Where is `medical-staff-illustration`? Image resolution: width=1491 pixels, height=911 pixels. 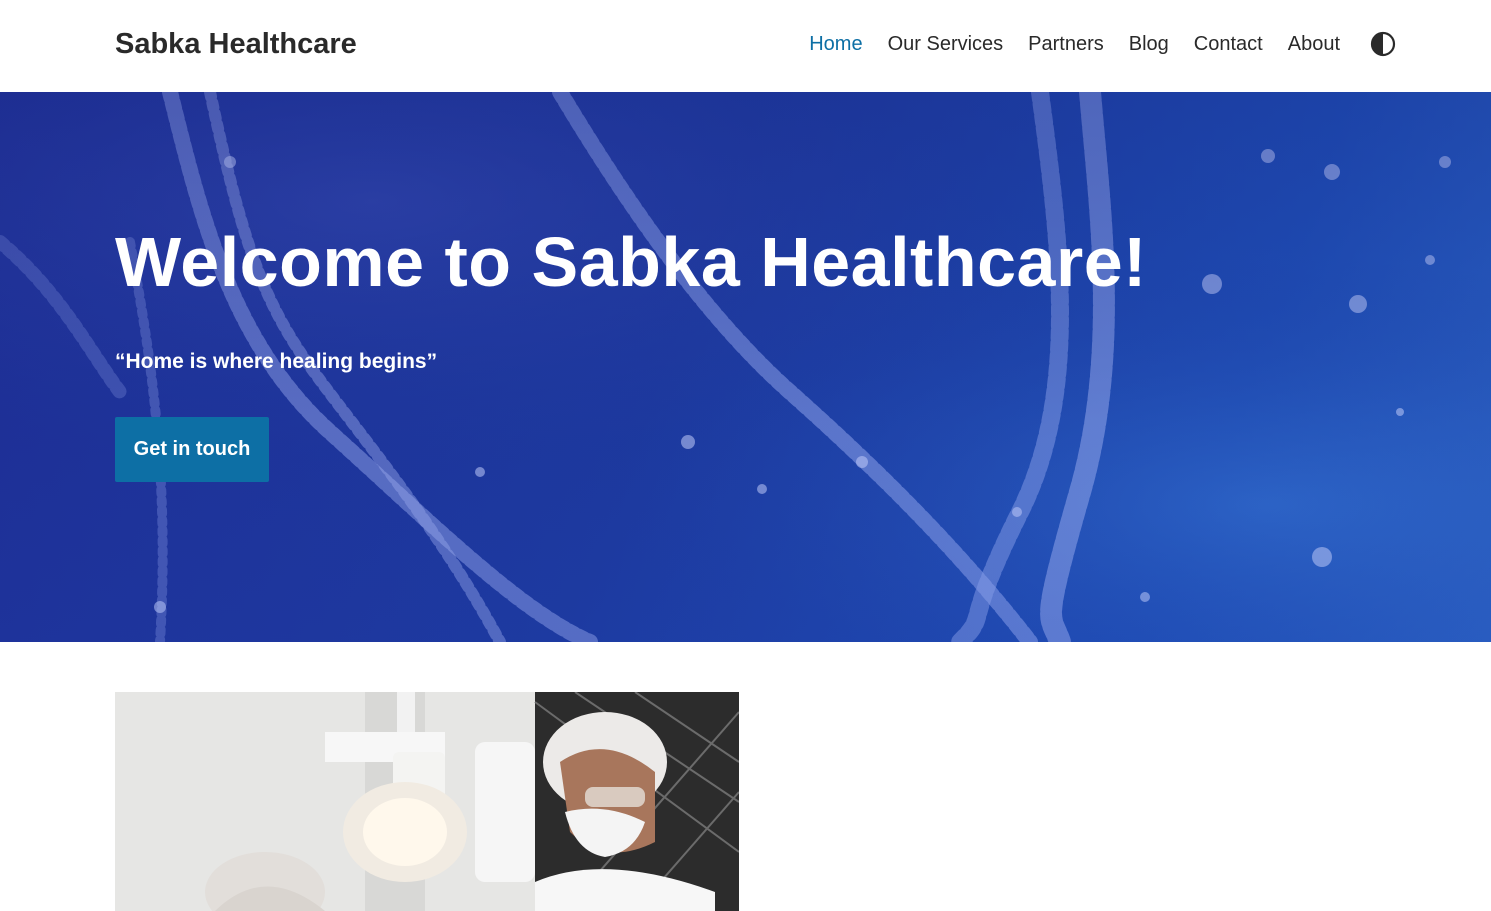 medical-staff-illustration is located at coordinates (427, 801).